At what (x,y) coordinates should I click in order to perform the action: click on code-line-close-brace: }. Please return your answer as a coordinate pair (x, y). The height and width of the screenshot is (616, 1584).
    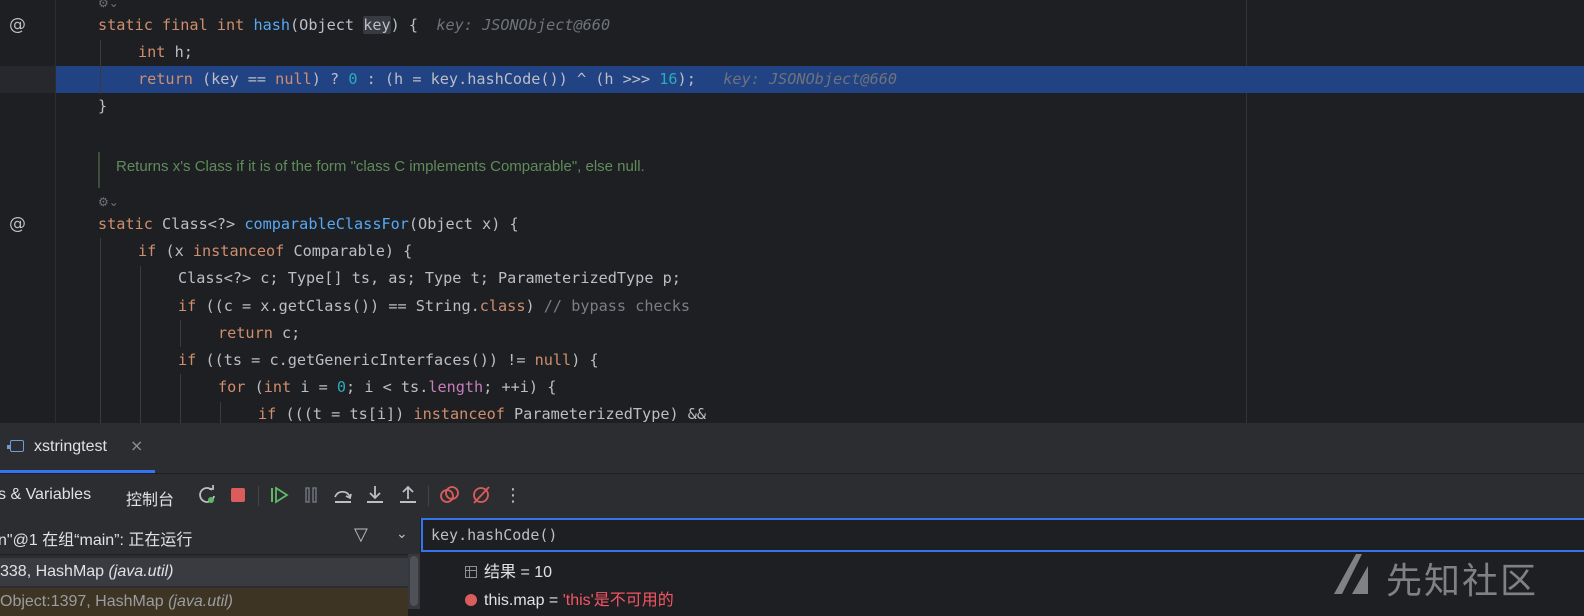
    Looking at the image, I should click on (102, 106).